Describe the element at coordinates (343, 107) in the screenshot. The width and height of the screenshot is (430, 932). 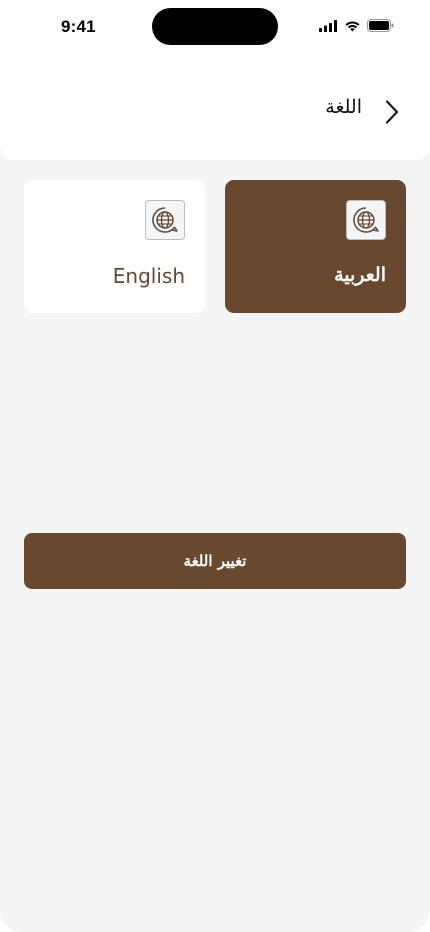
I see `page-title: اللغة` at that location.